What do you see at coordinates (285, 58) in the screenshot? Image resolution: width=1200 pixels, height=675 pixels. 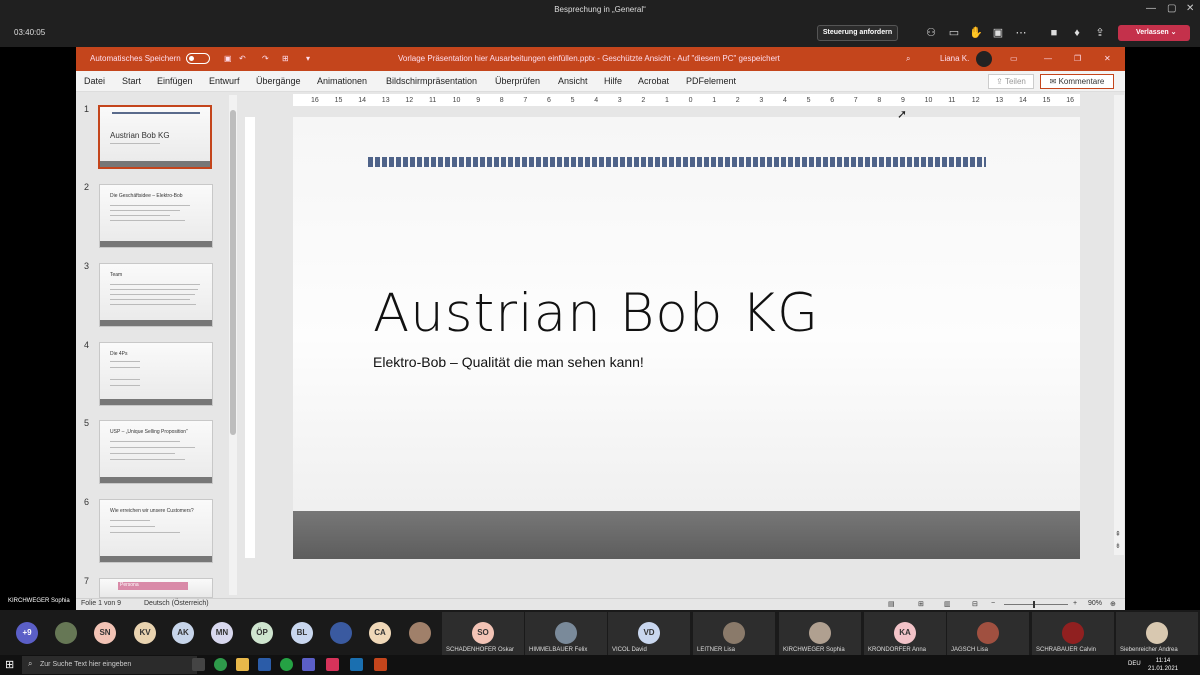 I see `present-icon: ⊞` at bounding box center [285, 58].